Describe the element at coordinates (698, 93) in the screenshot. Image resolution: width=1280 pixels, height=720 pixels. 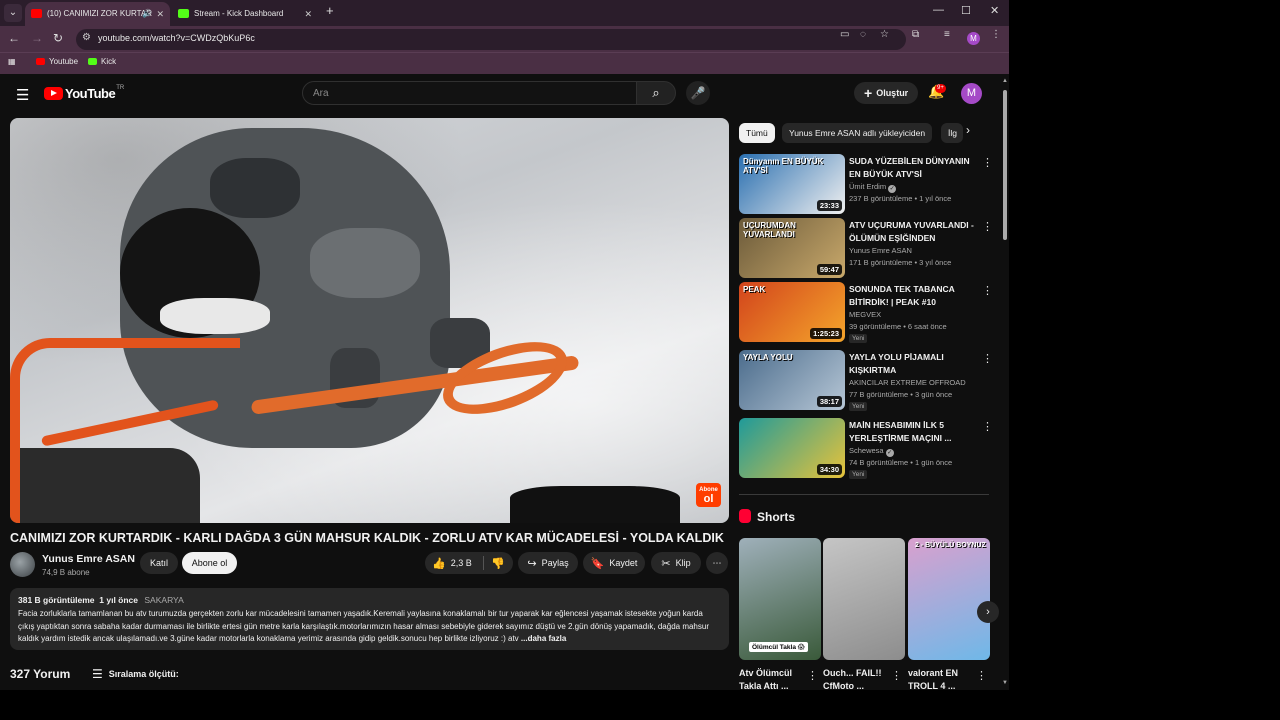
I see `voice-search-button: 🎤` at that location.